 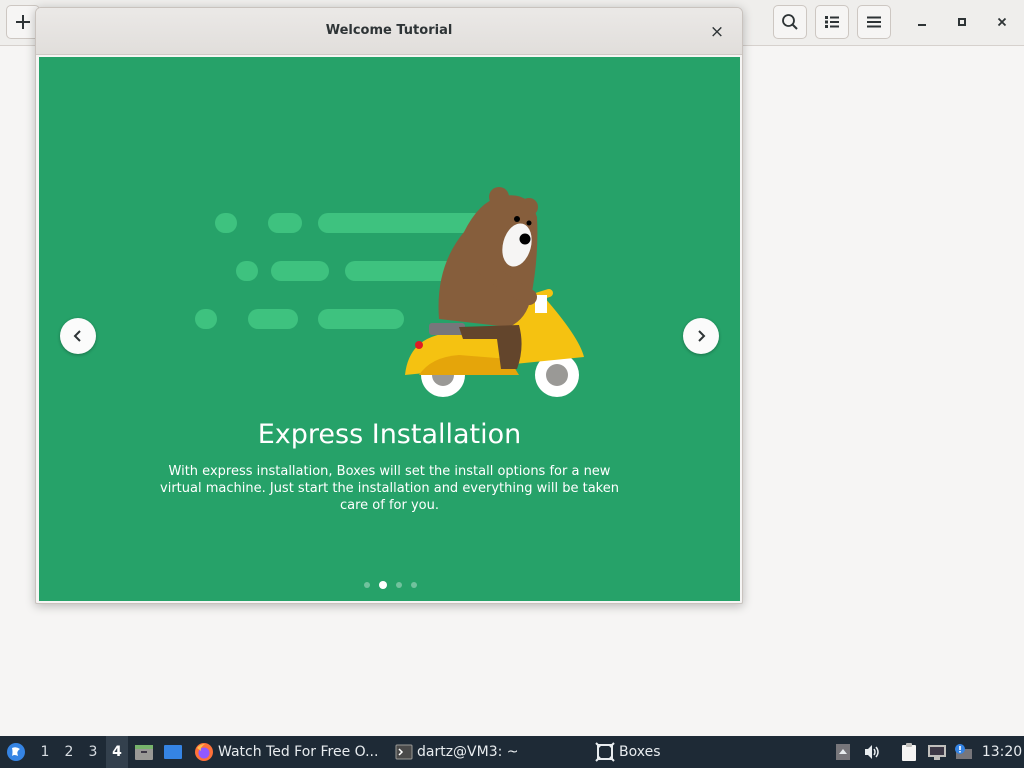 I want to click on maximize-icon, so click(x=962, y=22).